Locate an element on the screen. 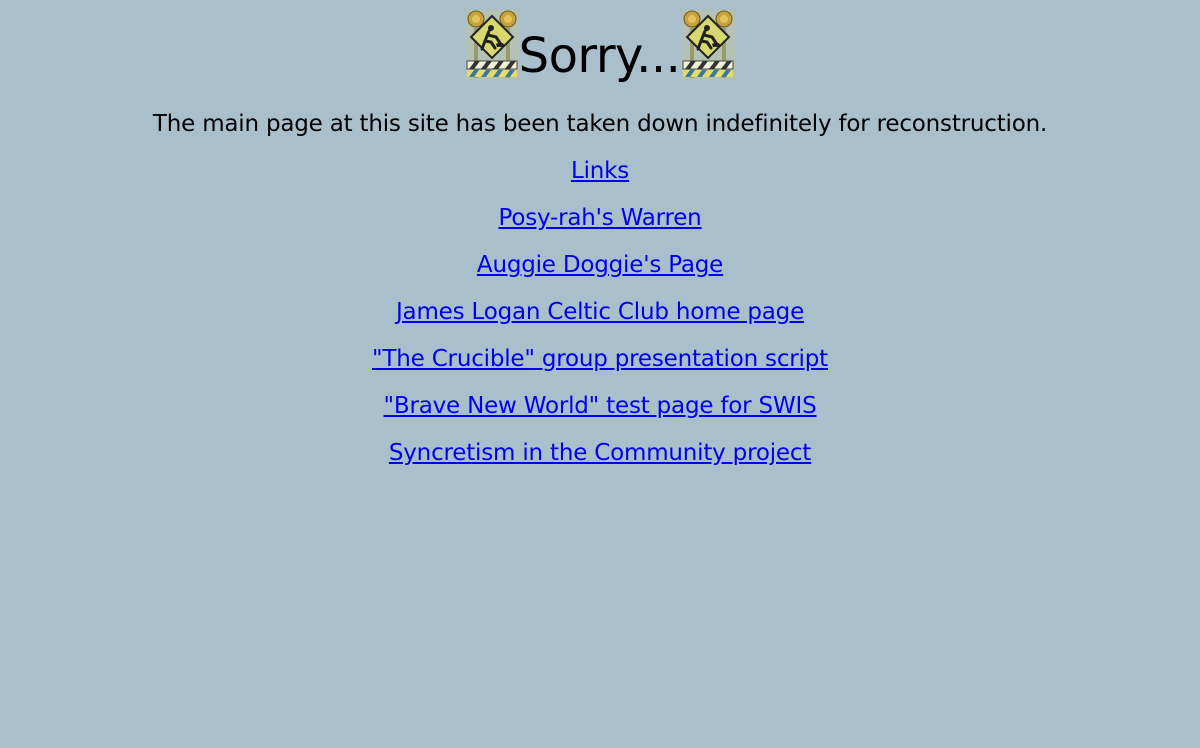 The width and height of the screenshot is (1200, 748). list-item: Syncretism in the Community project is located at coordinates (600, 459).